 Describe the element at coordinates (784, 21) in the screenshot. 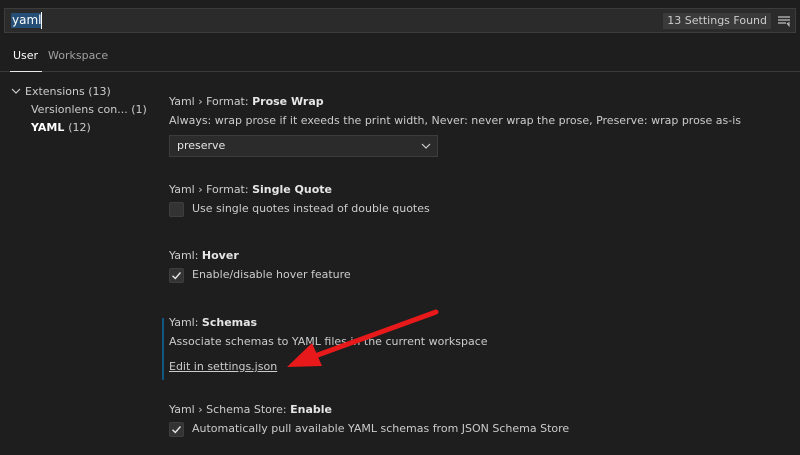

I see `filter-list-icon` at that location.